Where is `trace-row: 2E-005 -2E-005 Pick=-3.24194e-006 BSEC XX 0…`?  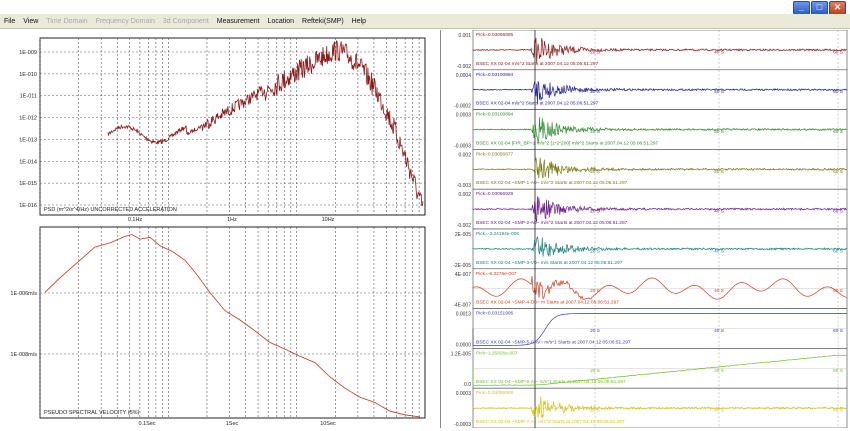 trace-row: 2E-005 -2E-005 Pick=-3.24194e-006 BSEC XX 0… is located at coordinates (650, 249).